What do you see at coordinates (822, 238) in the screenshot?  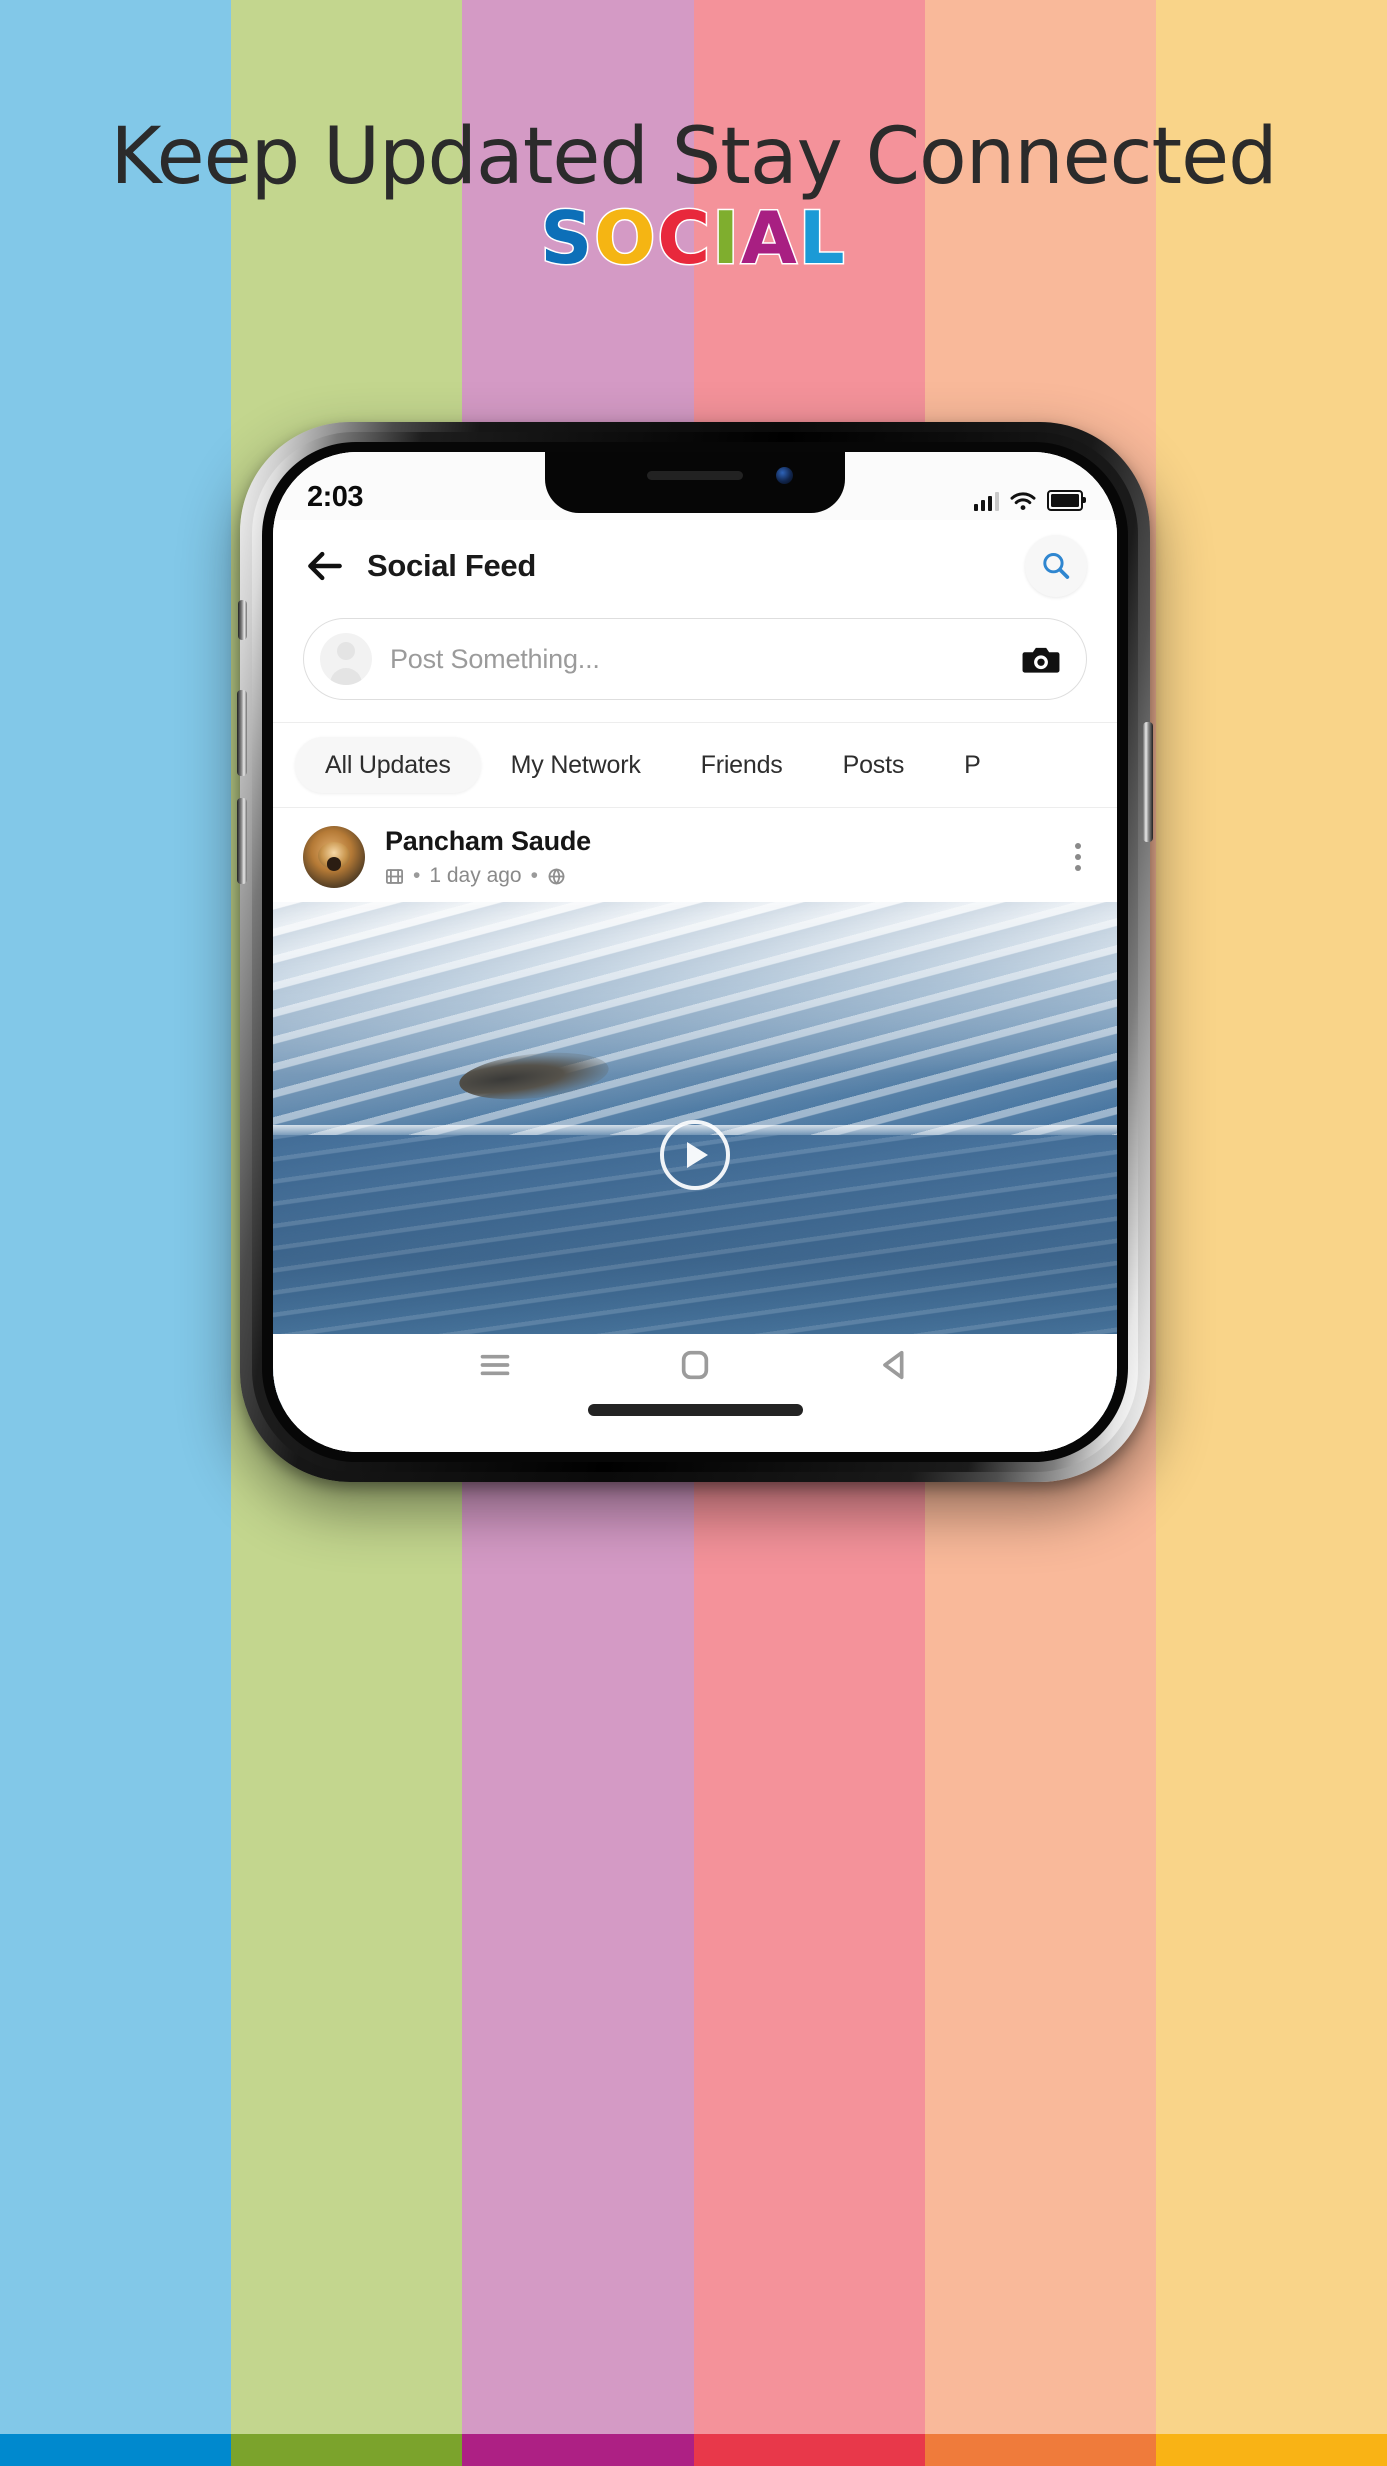 I see `logo-letter-l: L` at bounding box center [822, 238].